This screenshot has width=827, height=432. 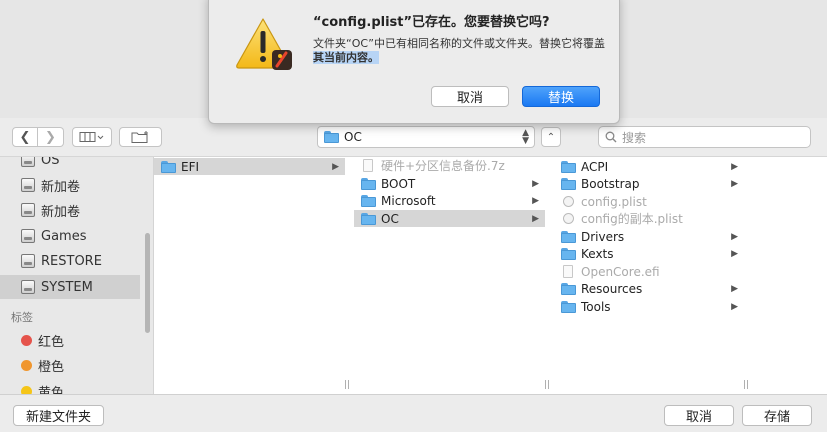 I want to click on sidebar-item-label: Games, so click(x=64, y=236).